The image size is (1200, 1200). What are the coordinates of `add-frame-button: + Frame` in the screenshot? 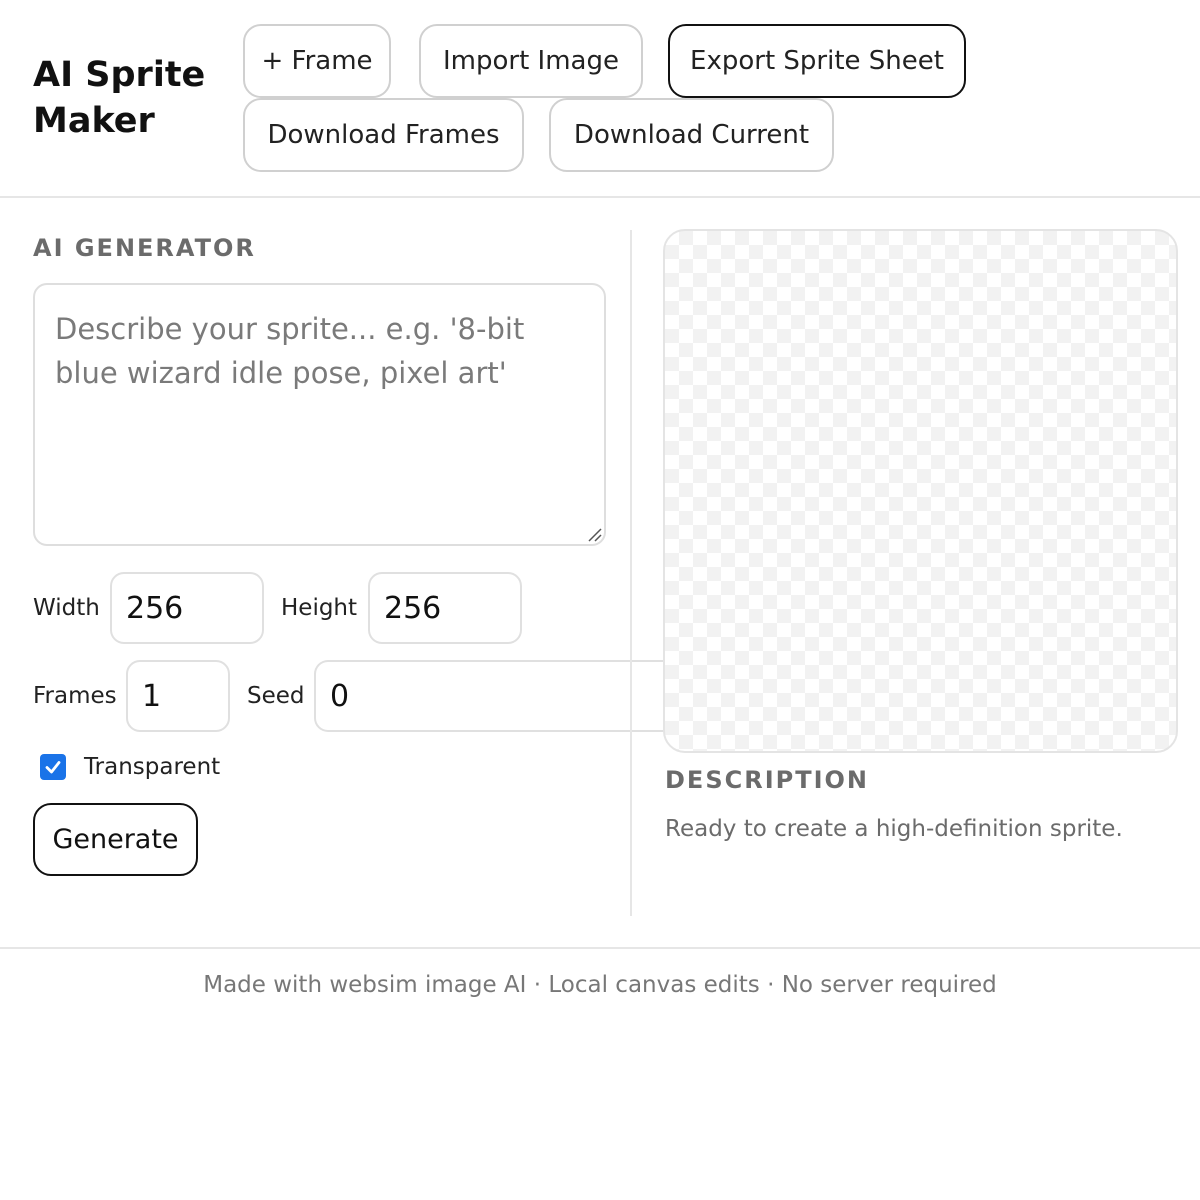 It's located at (317, 61).